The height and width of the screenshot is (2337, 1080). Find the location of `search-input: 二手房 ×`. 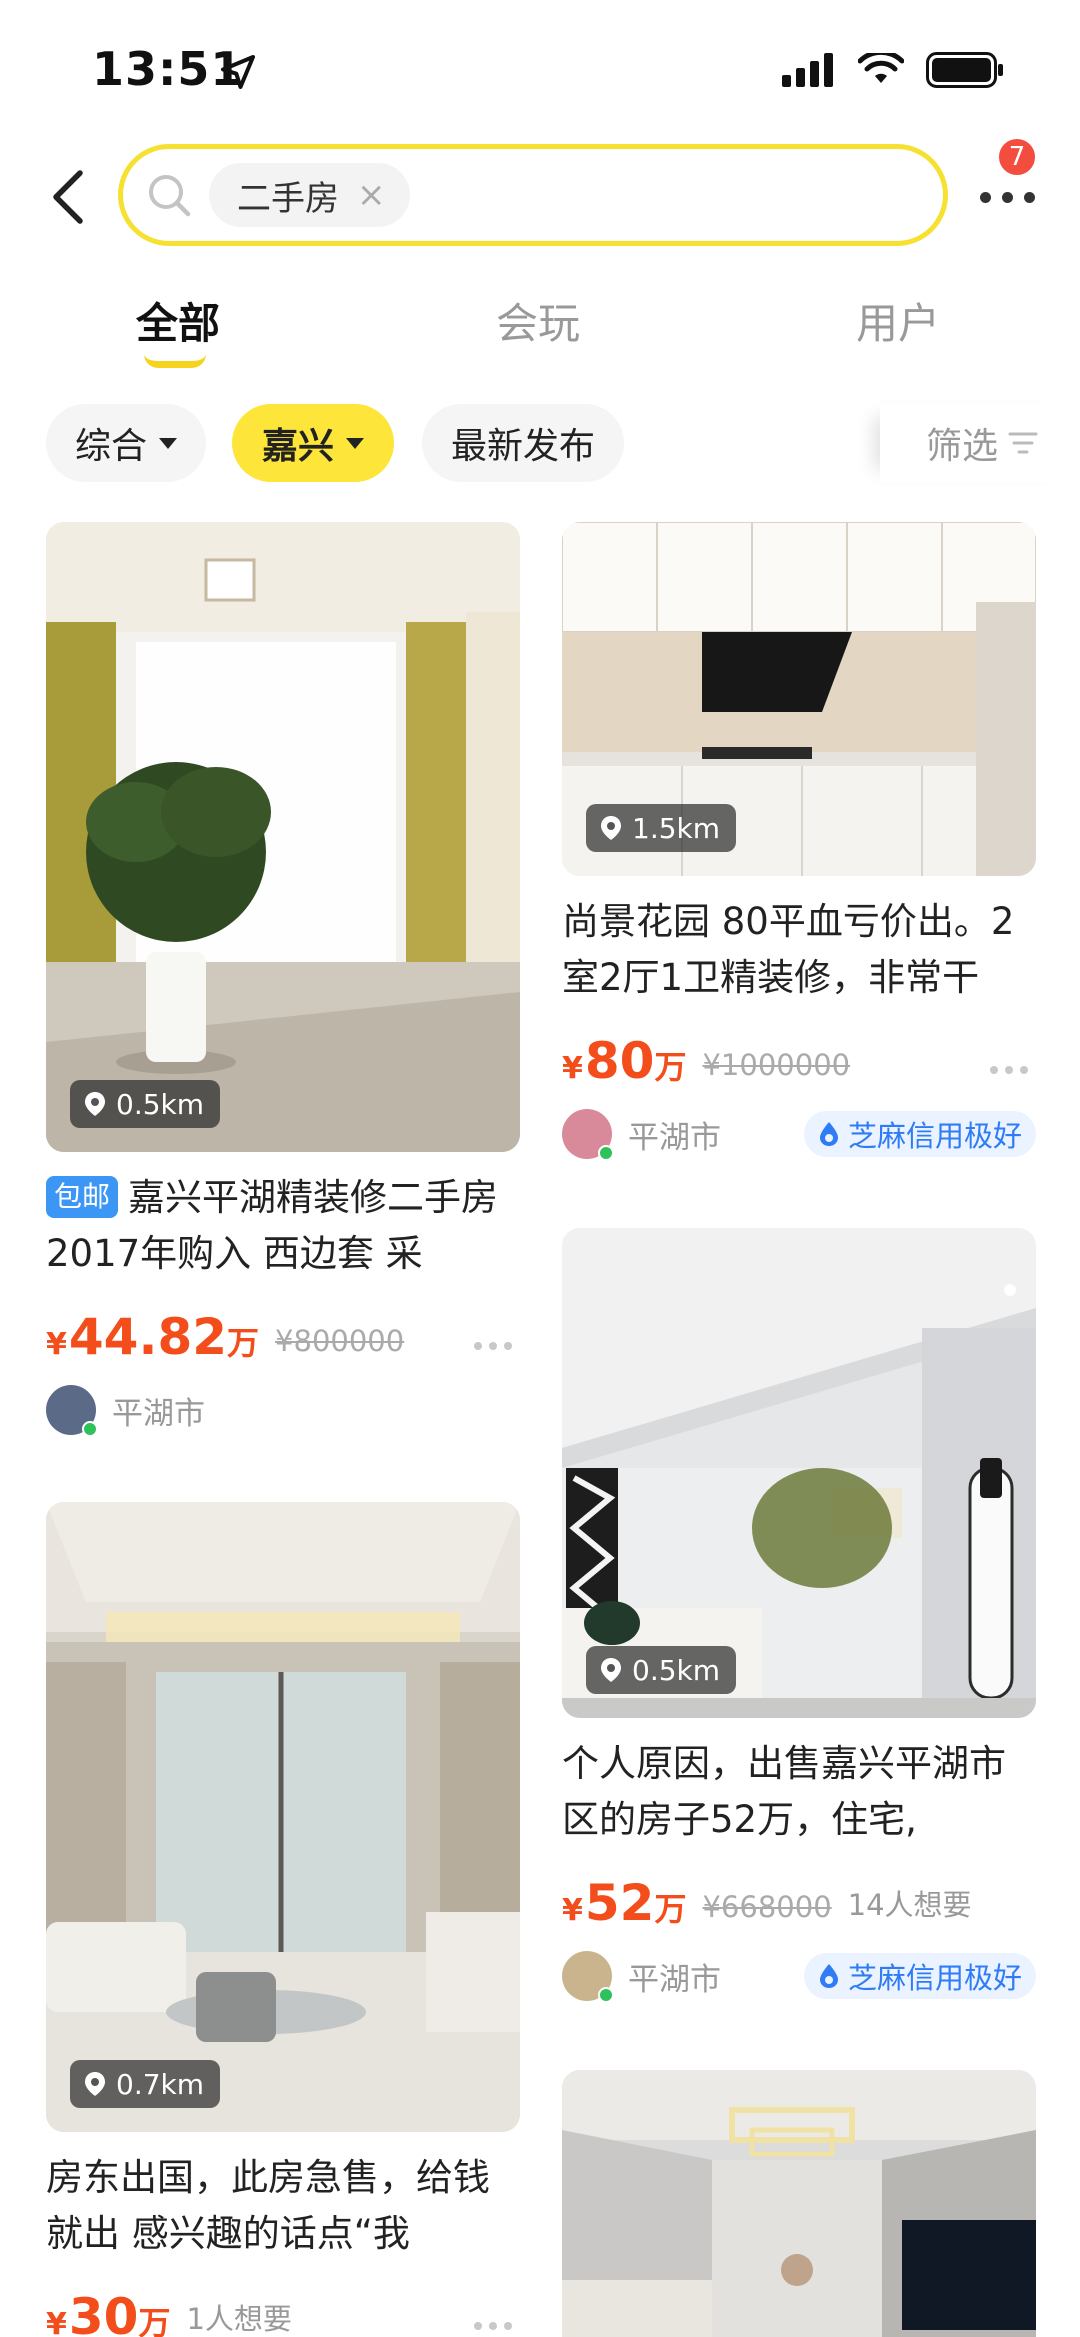

search-input: 二手房 × is located at coordinates (533, 195).